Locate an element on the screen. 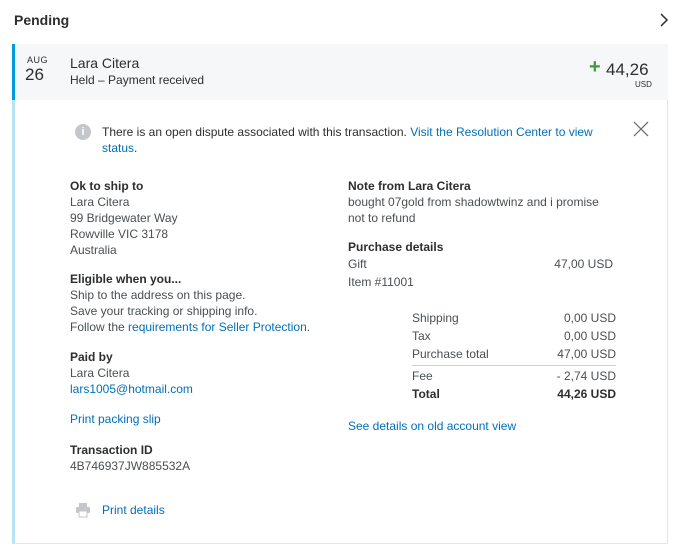 Image resolution: width=678 pixels, height=547 pixels. eligible-line-3-end: . is located at coordinates (308, 327).